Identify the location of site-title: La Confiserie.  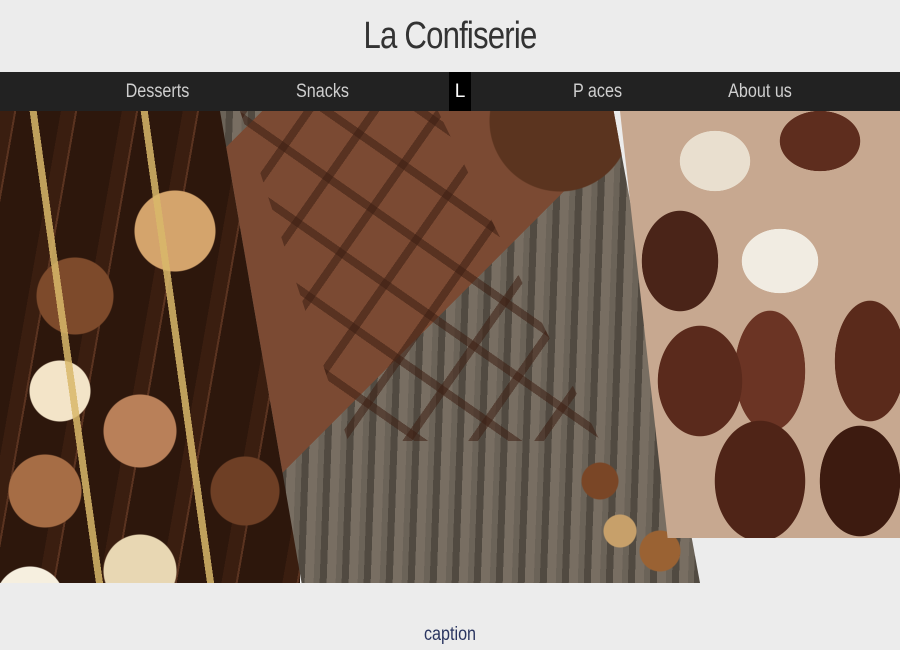
(450, 35).